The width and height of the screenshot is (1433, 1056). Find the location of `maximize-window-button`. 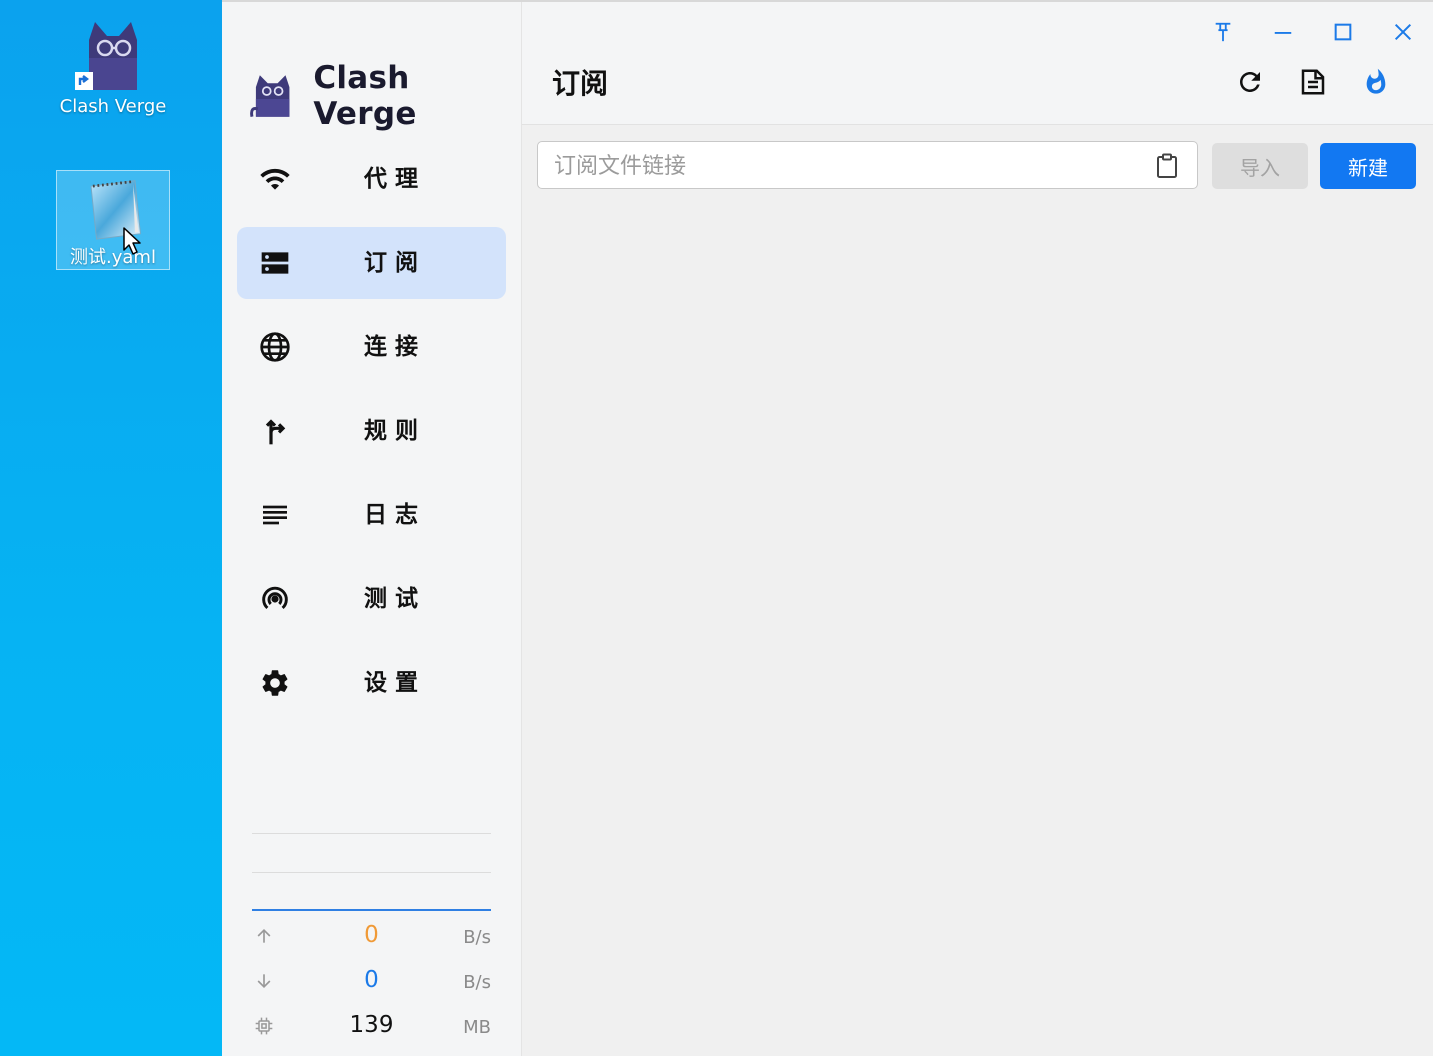

maximize-window-button is located at coordinates (1343, 32).